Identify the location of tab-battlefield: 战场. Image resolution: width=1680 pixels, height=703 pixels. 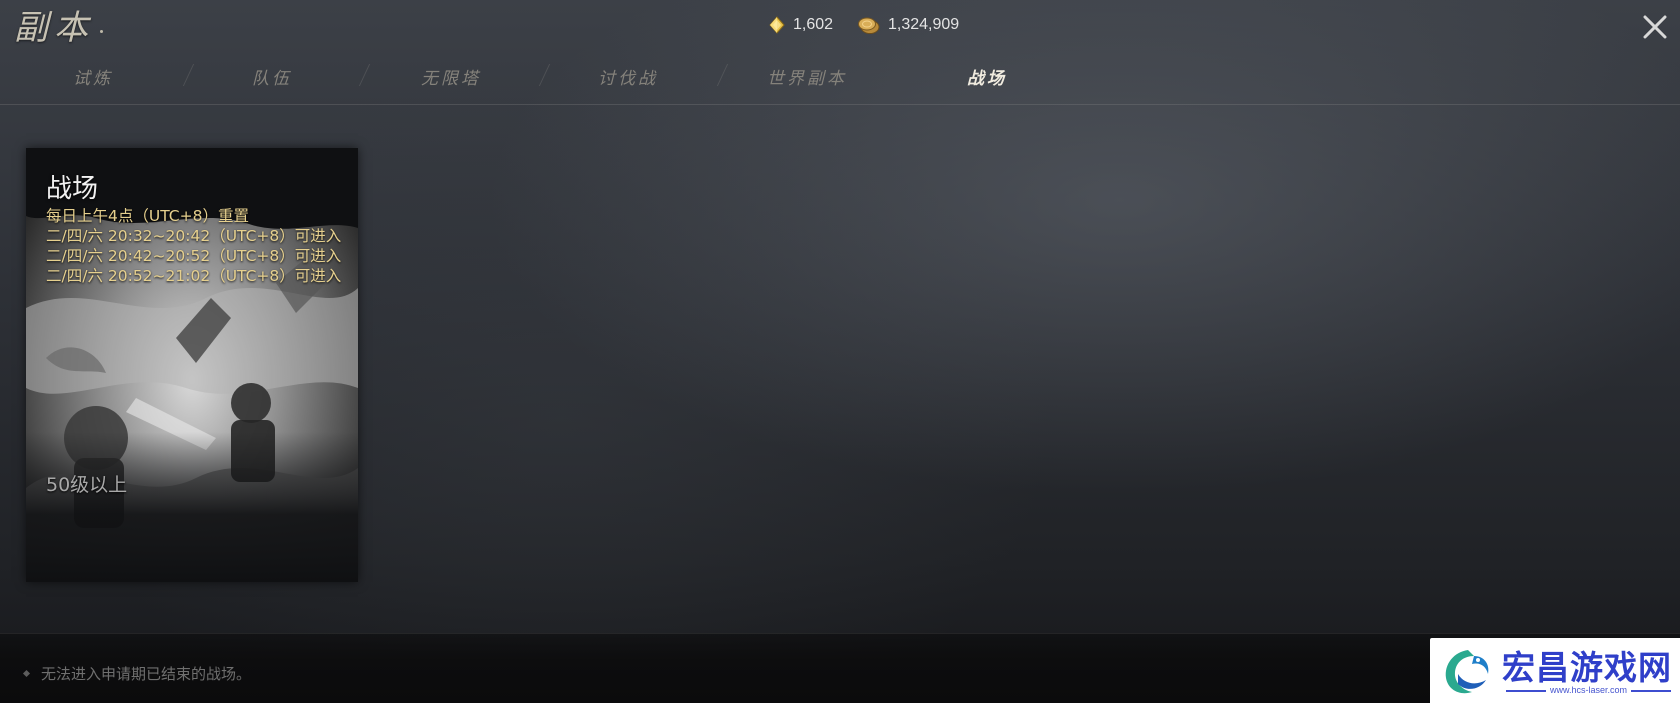
(987, 76).